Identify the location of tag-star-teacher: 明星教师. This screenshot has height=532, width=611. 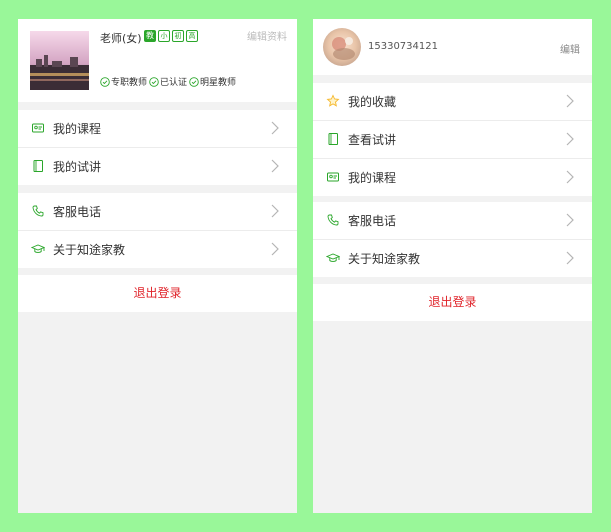
(212, 81).